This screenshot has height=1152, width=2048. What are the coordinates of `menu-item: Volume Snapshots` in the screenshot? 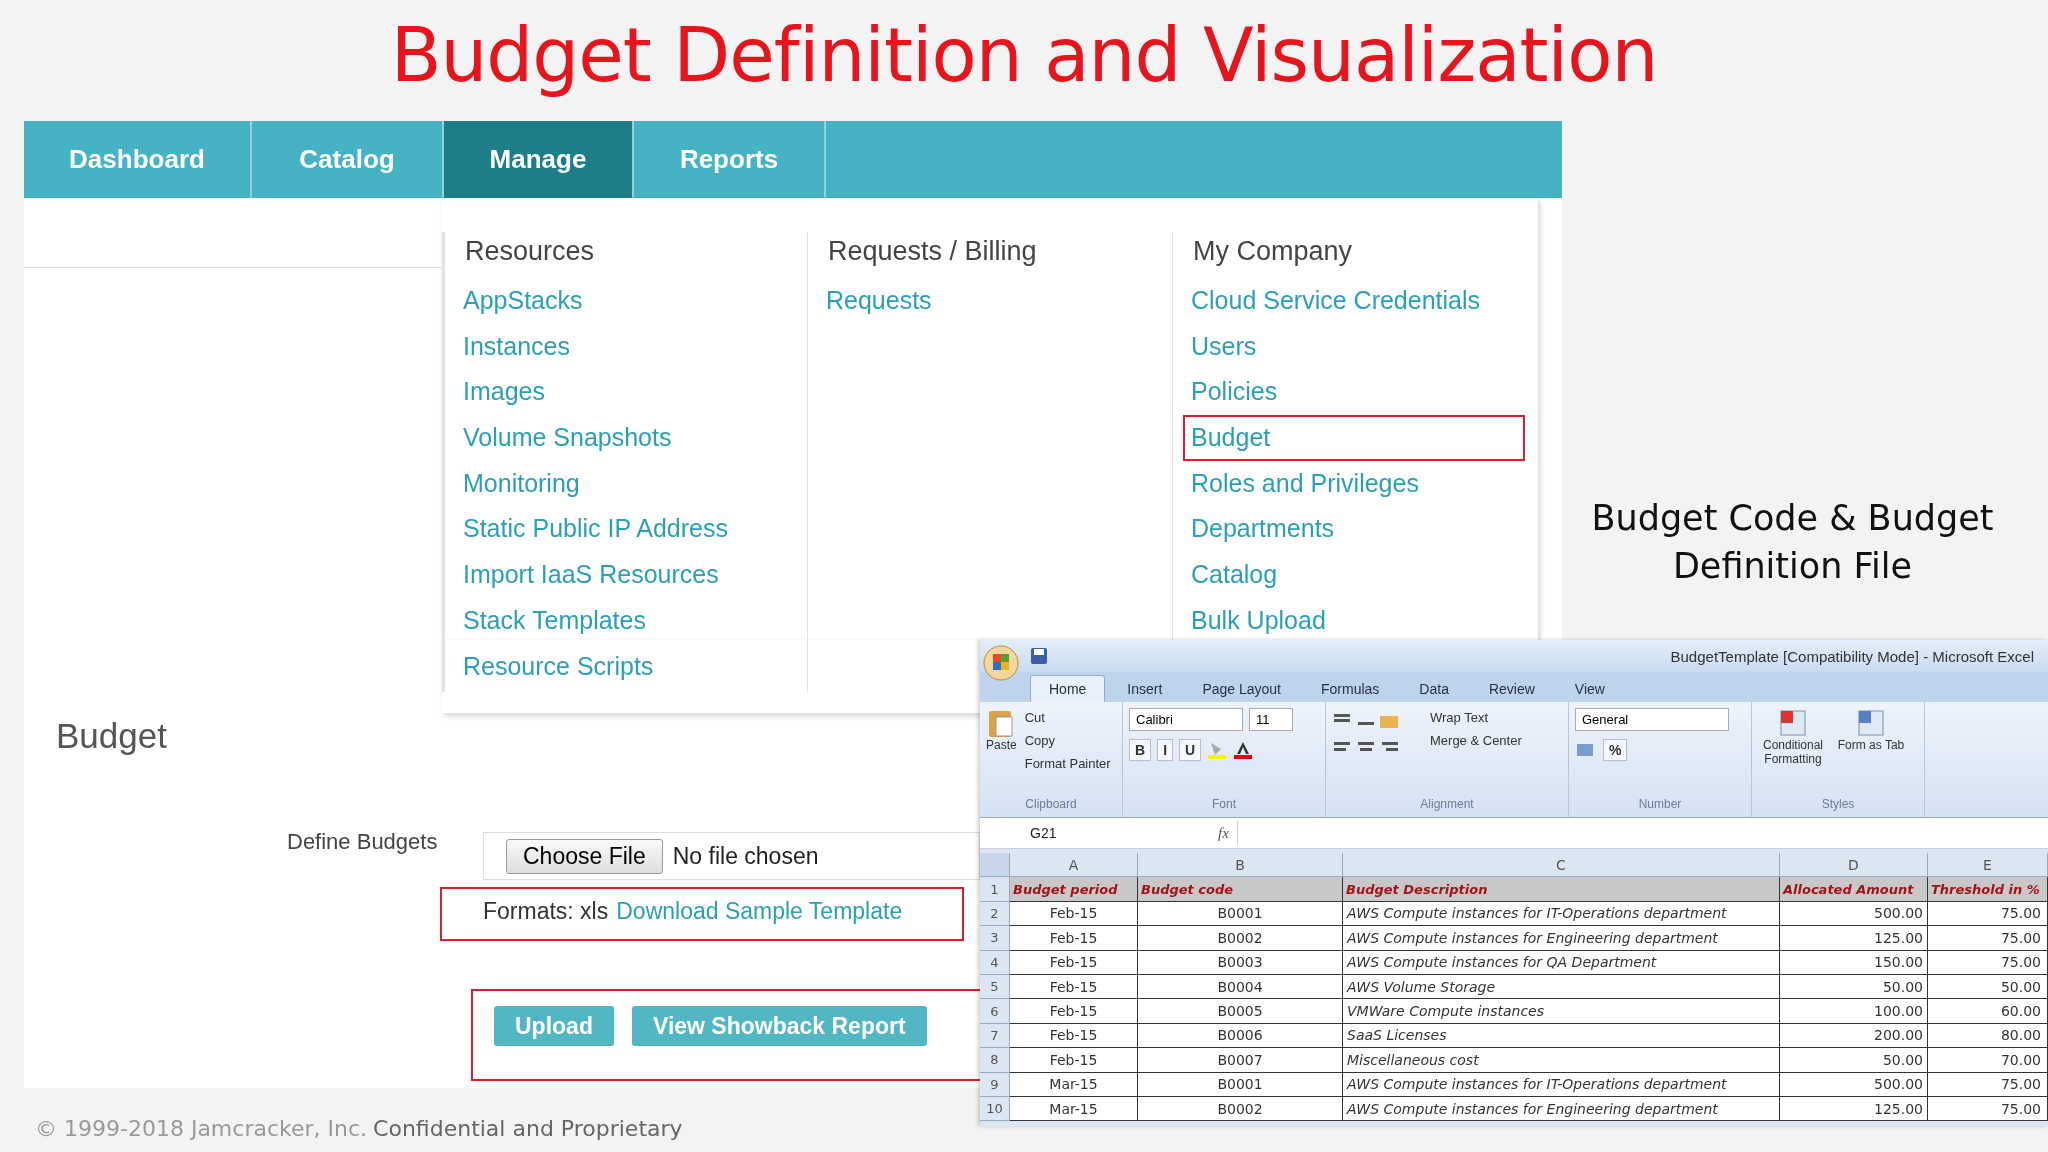 It's located at (625, 438).